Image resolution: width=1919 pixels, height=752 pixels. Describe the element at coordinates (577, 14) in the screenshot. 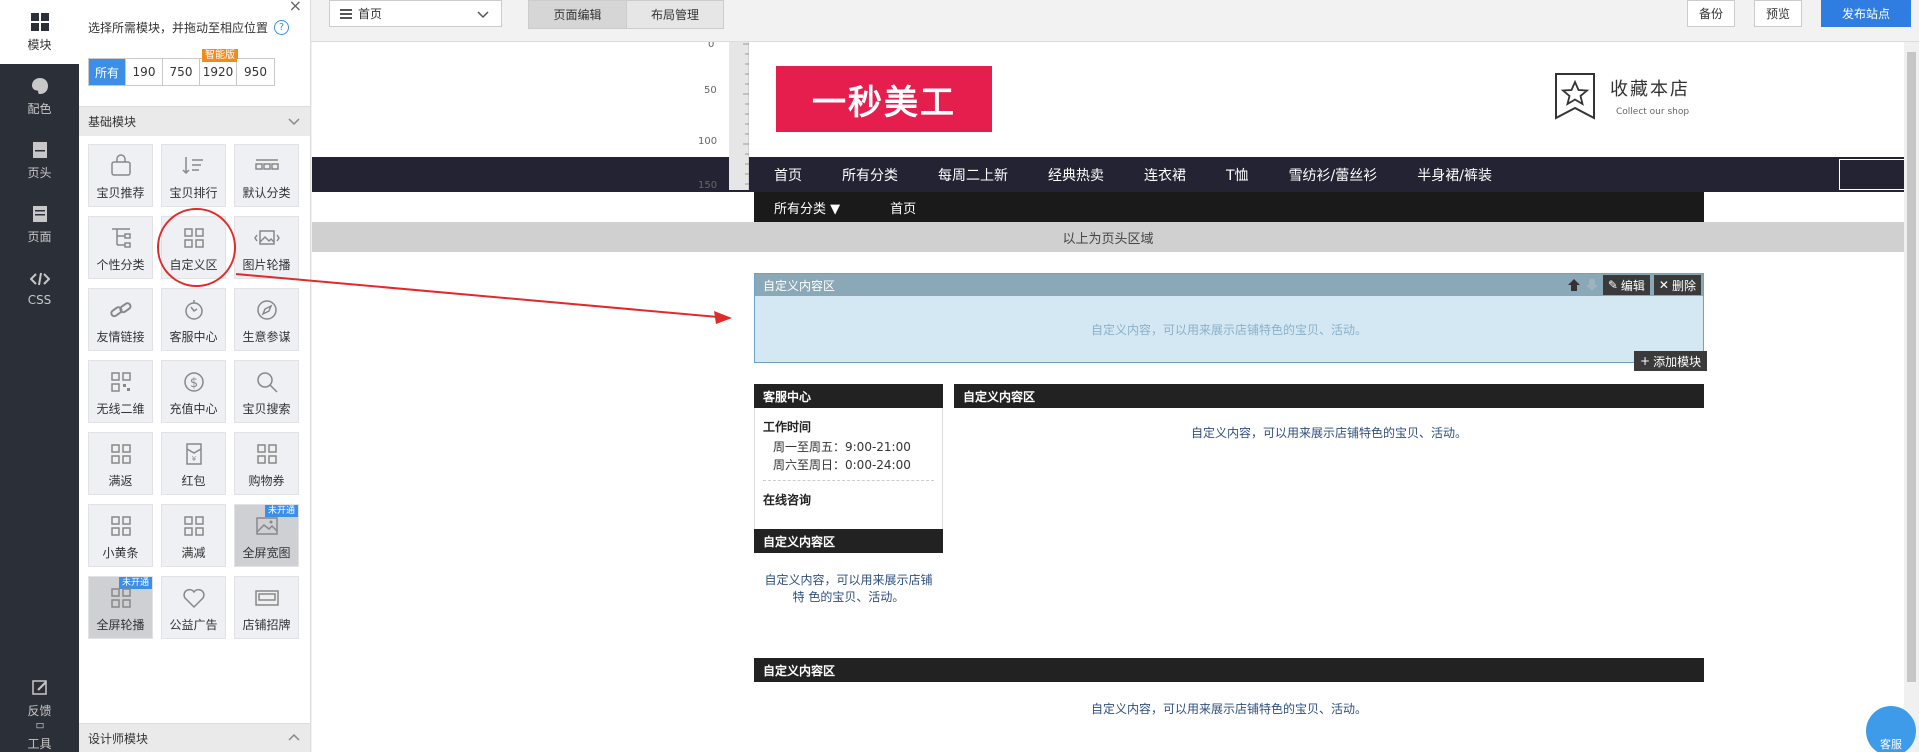

I see `tab-page-edit: 页面编辑` at that location.